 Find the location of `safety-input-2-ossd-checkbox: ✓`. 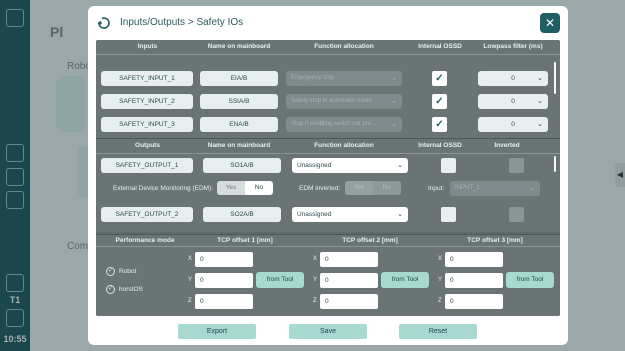

safety-input-2-ossd-checkbox: ✓ is located at coordinates (439, 101).